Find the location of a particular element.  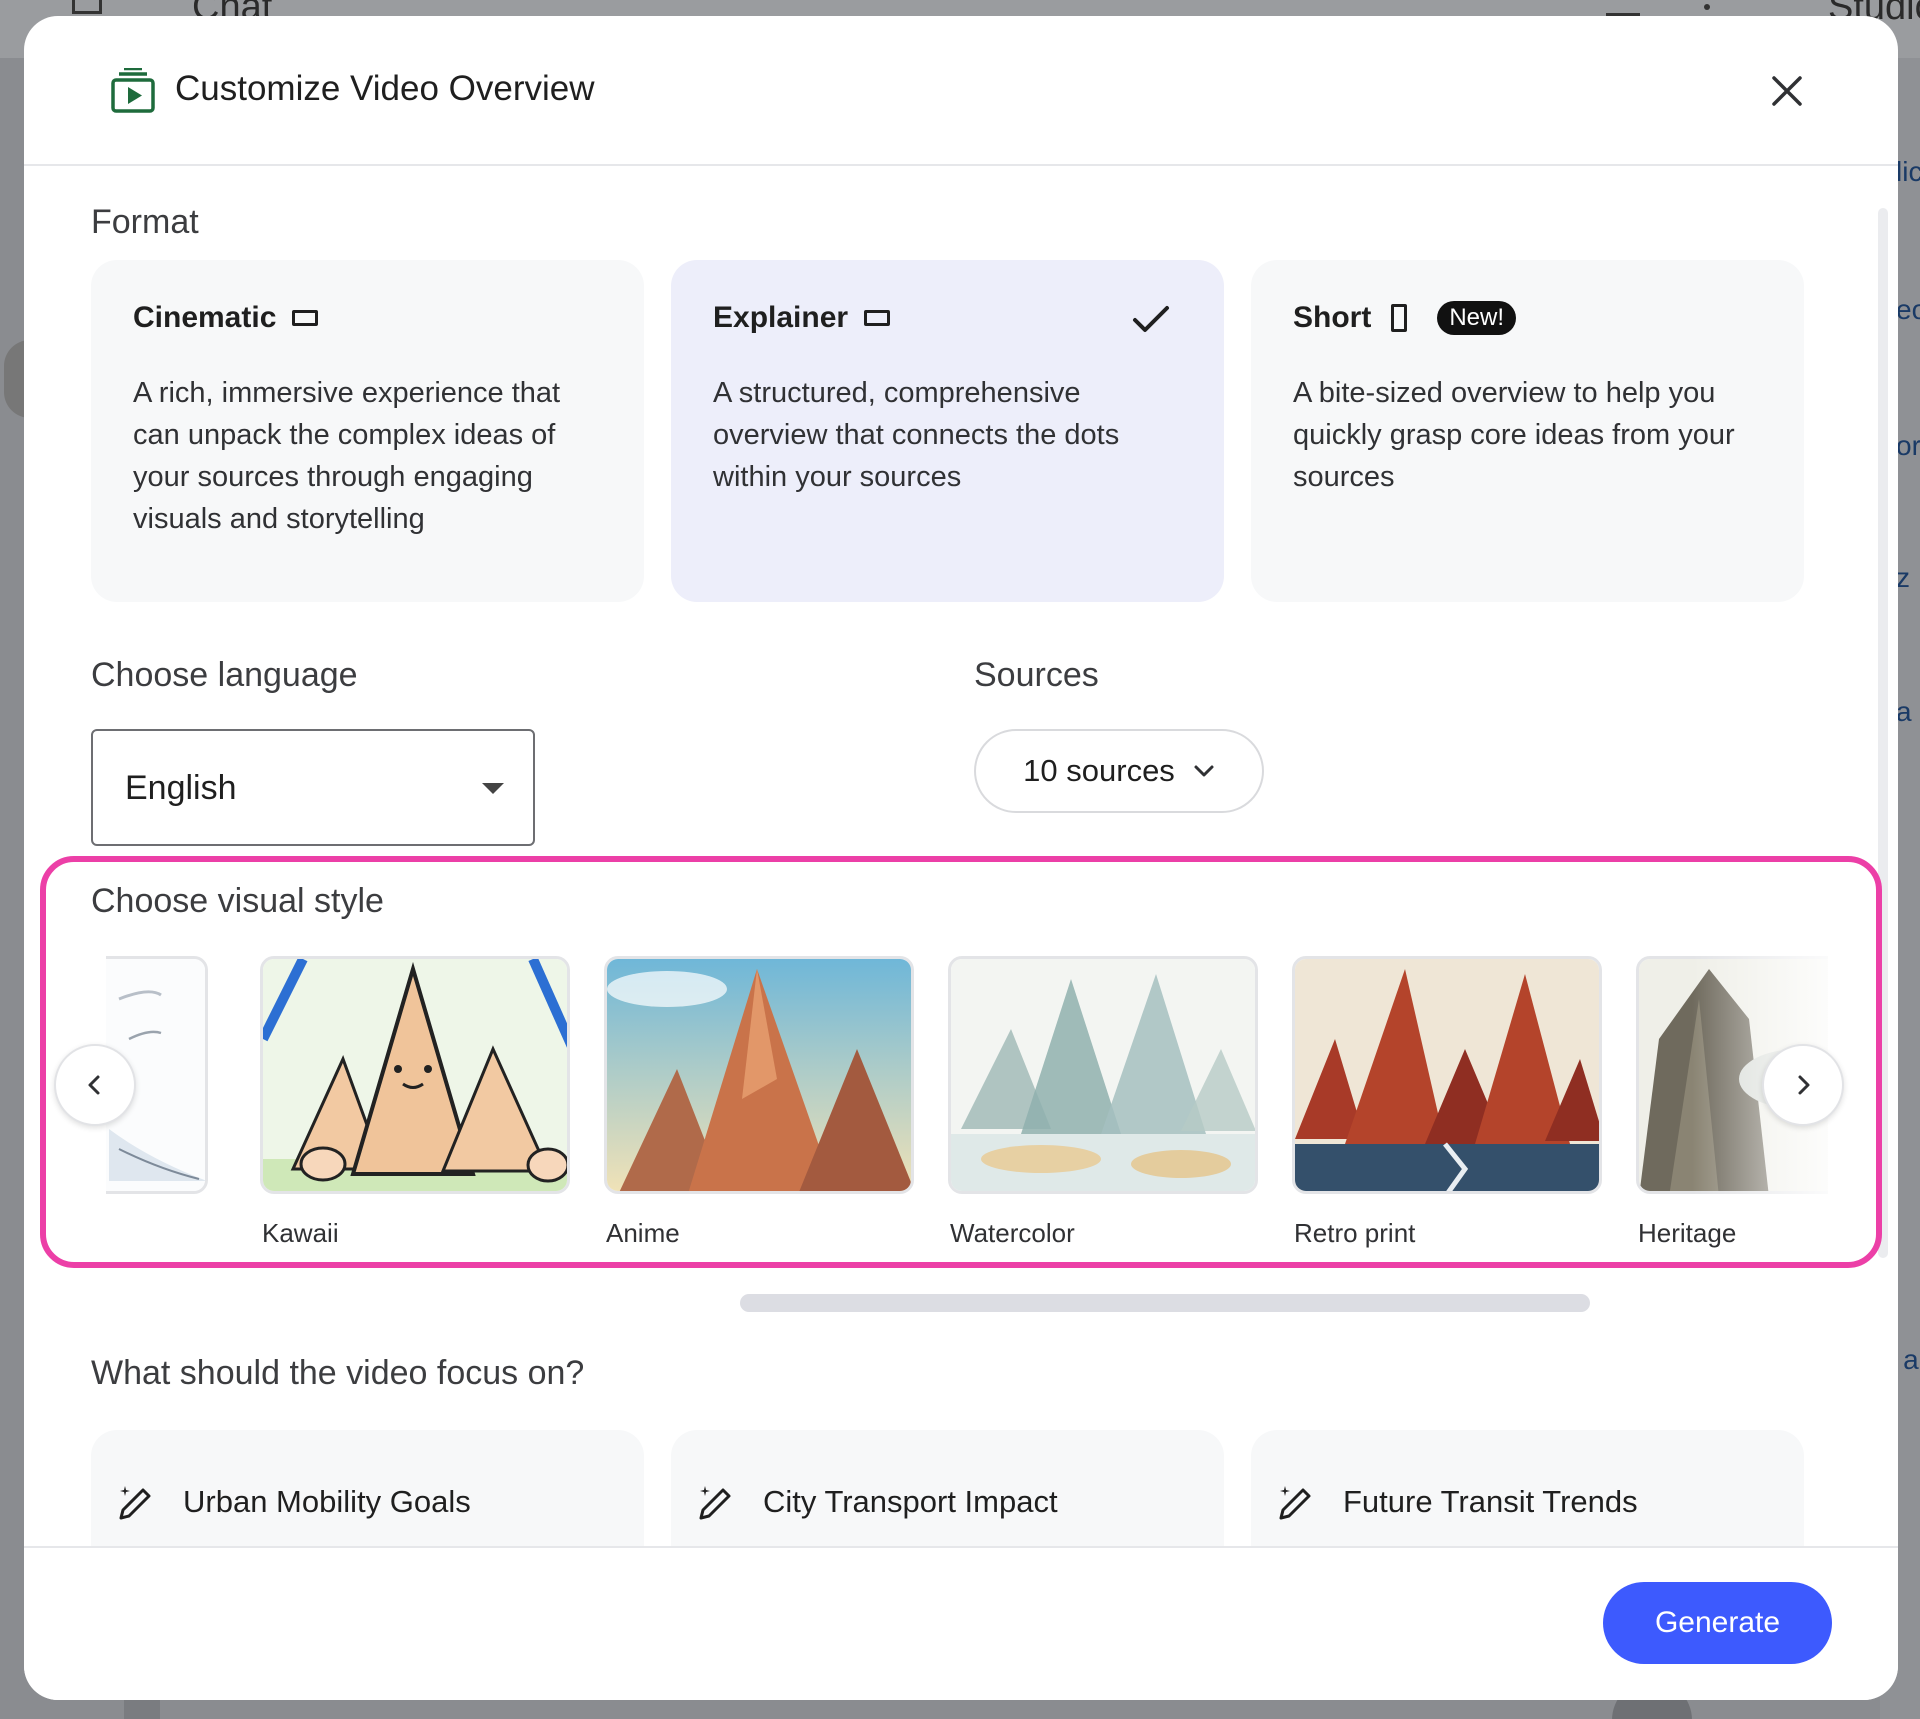

style-thumbnail-anime is located at coordinates (759, 1075).